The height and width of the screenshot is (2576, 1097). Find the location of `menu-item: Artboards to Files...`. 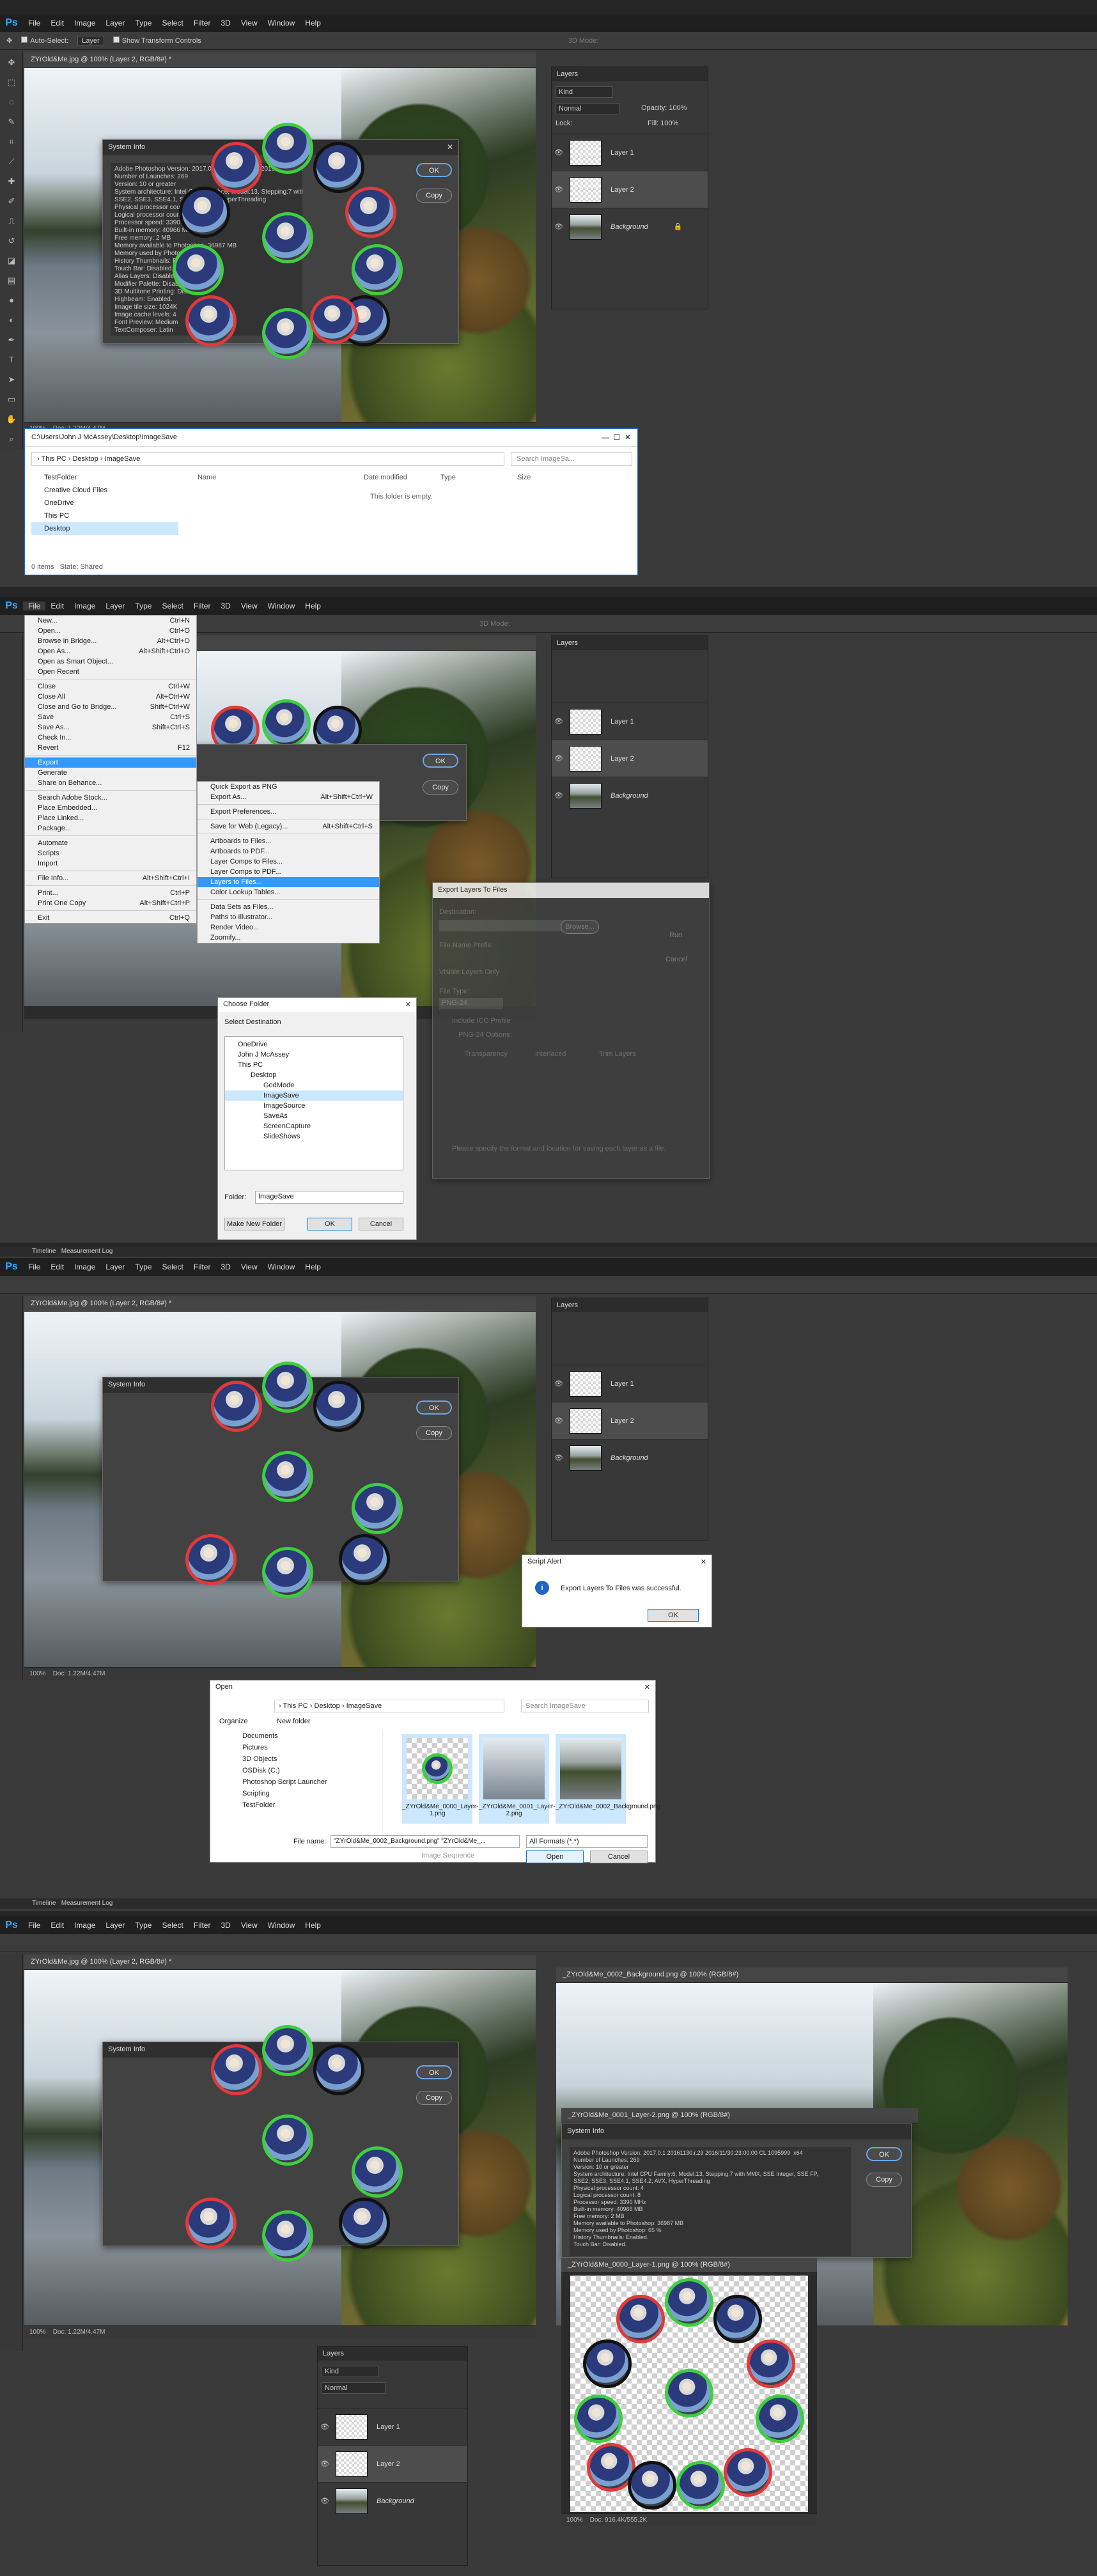

menu-item: Artboards to Files... is located at coordinates (288, 841).